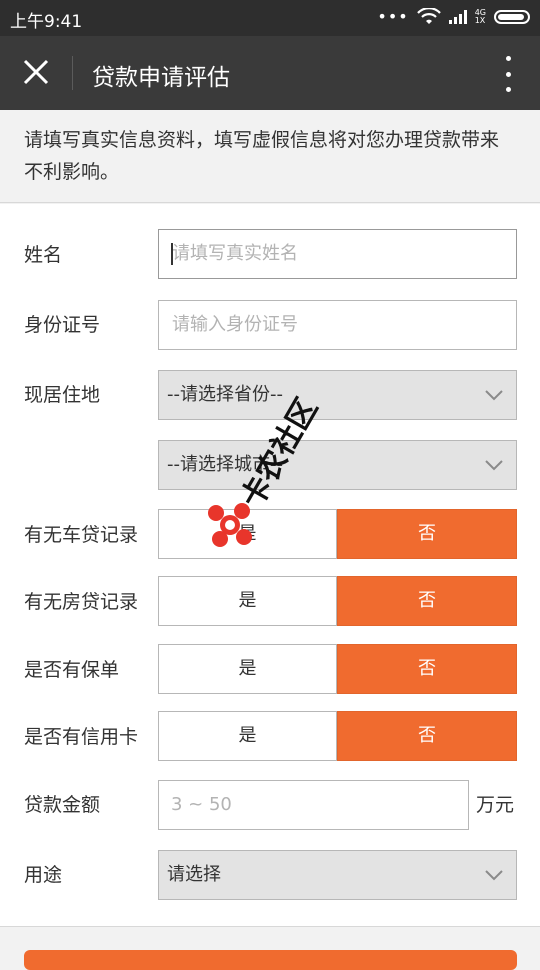 The height and width of the screenshot is (970, 540). I want to click on notice-text: 请填写真实信息资料，填写虚假信息将对您办理贷款带来不利影响。, so click(270, 156).